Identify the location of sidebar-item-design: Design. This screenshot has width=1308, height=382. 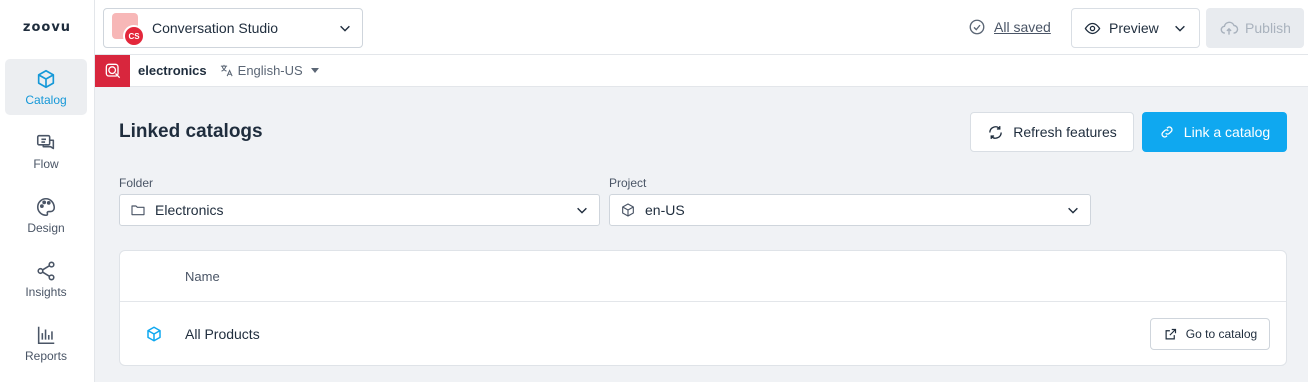
(46, 215).